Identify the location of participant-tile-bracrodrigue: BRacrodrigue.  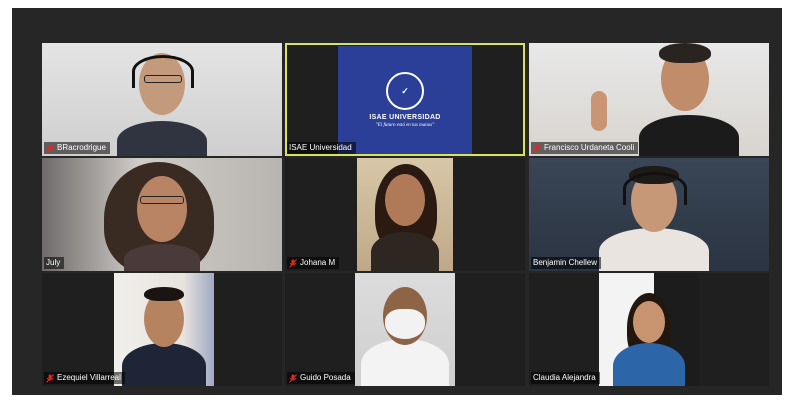
(162, 99).